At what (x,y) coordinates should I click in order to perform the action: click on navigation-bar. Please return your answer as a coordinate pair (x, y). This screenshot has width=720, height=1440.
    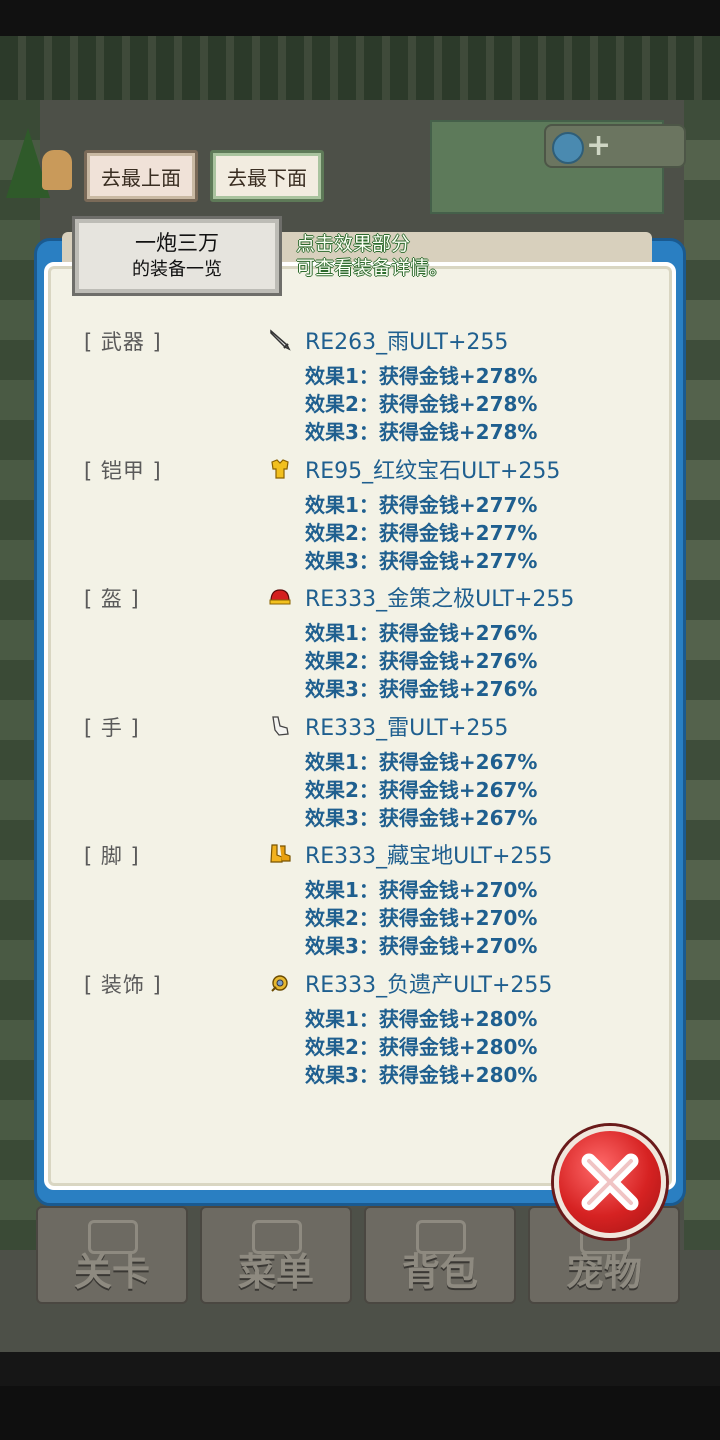
    Looking at the image, I should click on (360, 1396).